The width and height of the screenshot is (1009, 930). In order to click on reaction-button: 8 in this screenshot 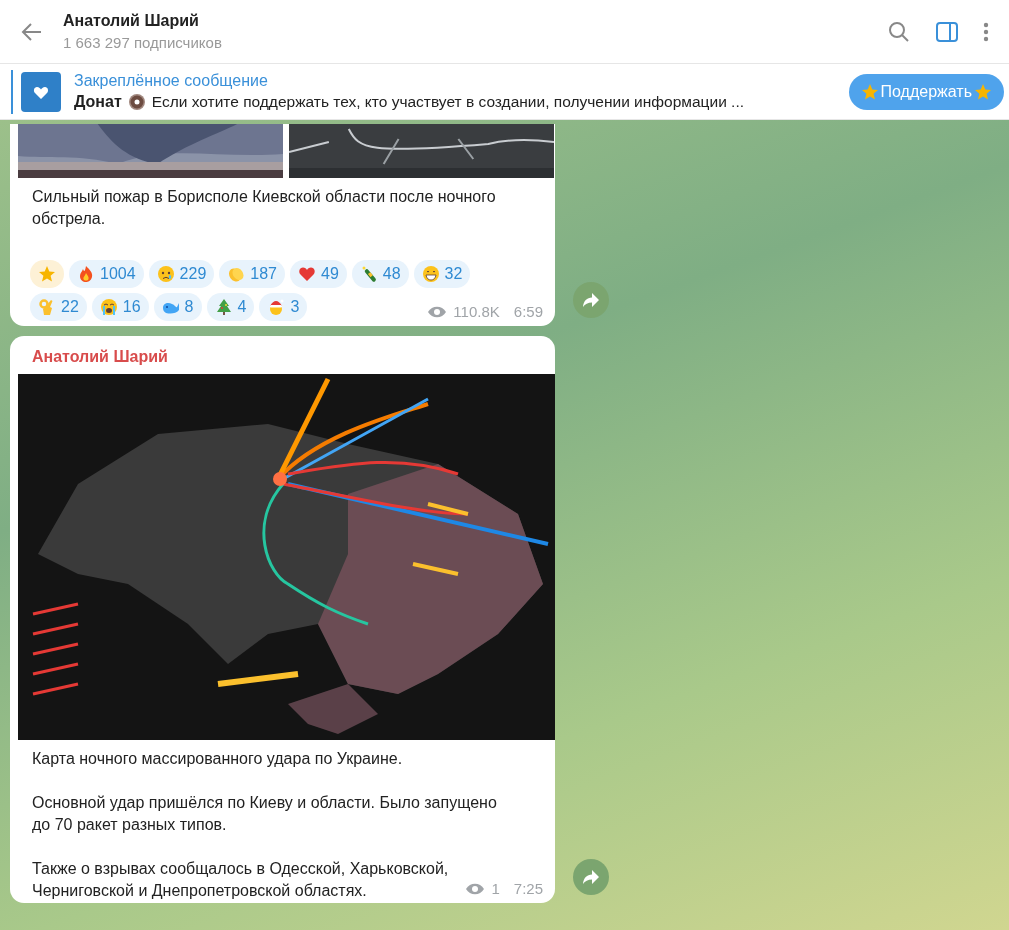, I will do `click(177, 307)`.